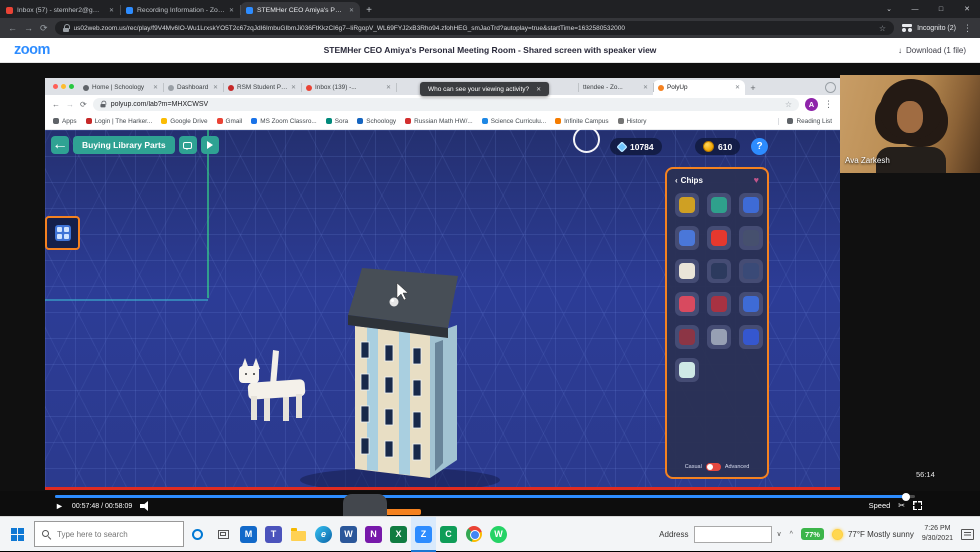  I want to click on bookmark-google-drive: Google Drive, so click(184, 121).